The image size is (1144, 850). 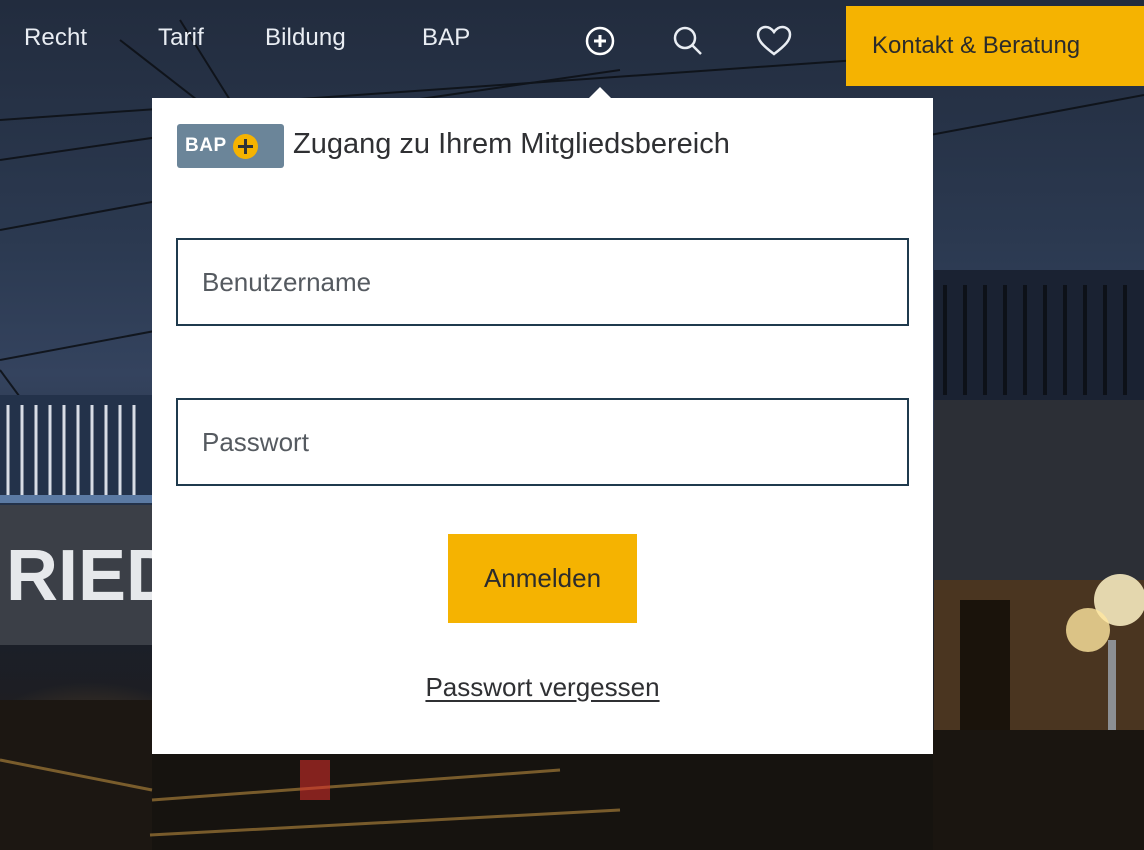 I want to click on plus-icon, so click(x=245, y=146).